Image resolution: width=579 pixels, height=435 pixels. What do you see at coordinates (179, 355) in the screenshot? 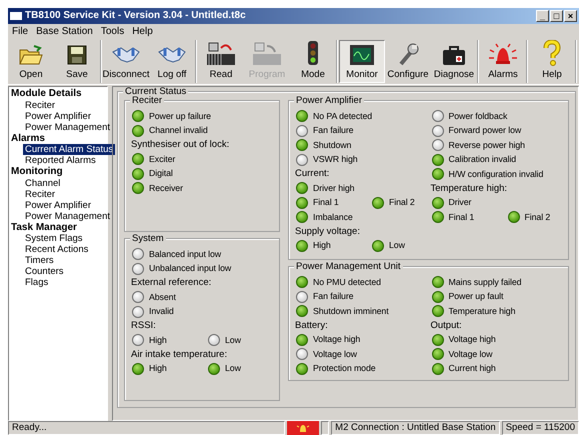
I see `section-label: Air intake temperature:` at bounding box center [179, 355].